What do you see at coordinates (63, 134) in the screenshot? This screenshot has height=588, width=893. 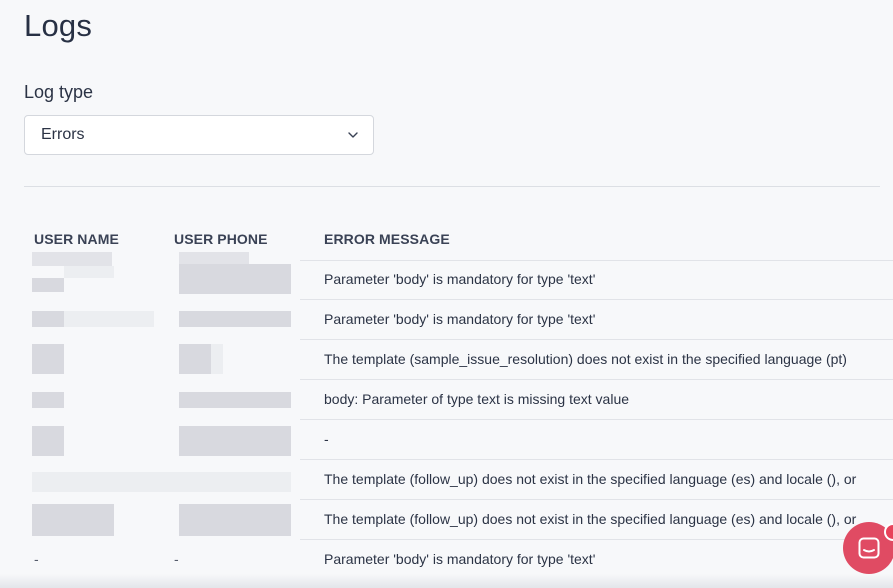 I see `log-type-selected-value: Errors` at bounding box center [63, 134].